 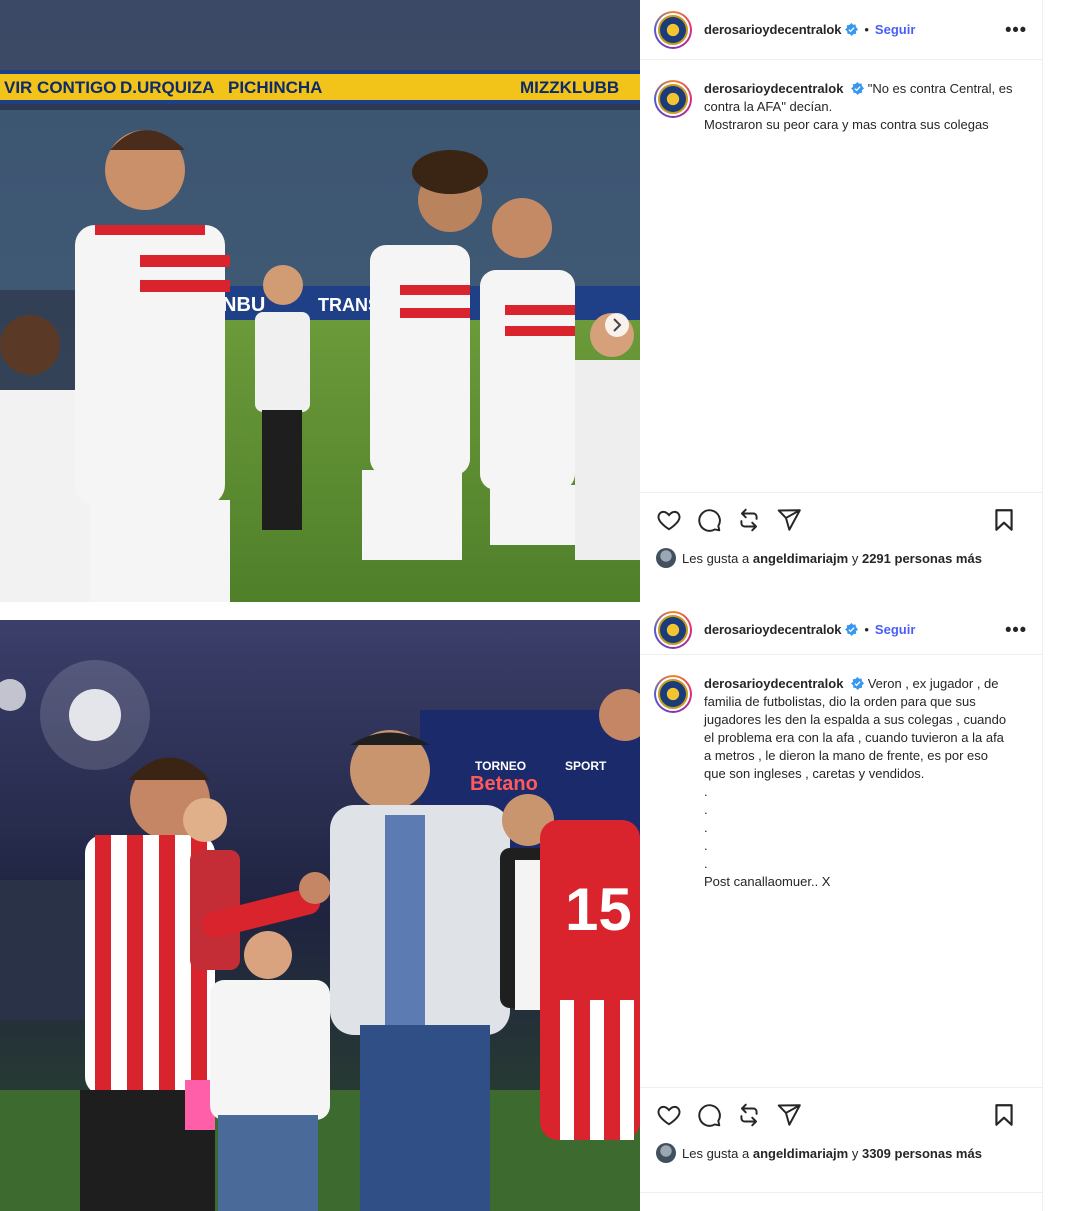 I want to click on caption-line: que son ingleses , caretas y vendidos., so click(x=814, y=773).